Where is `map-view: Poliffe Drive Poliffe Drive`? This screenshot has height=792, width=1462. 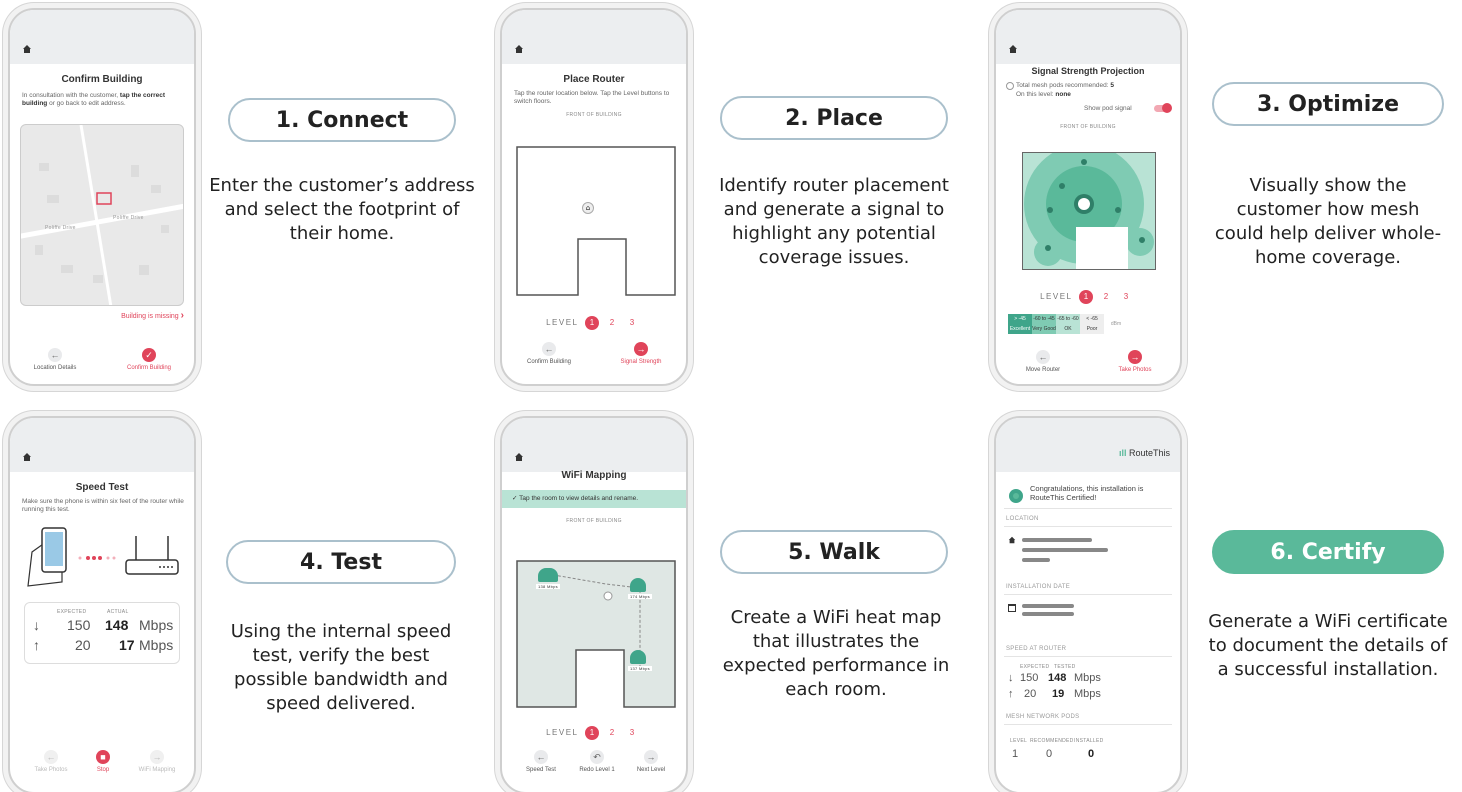
map-view: Poliffe Drive Poliffe Drive is located at coordinates (102, 215).